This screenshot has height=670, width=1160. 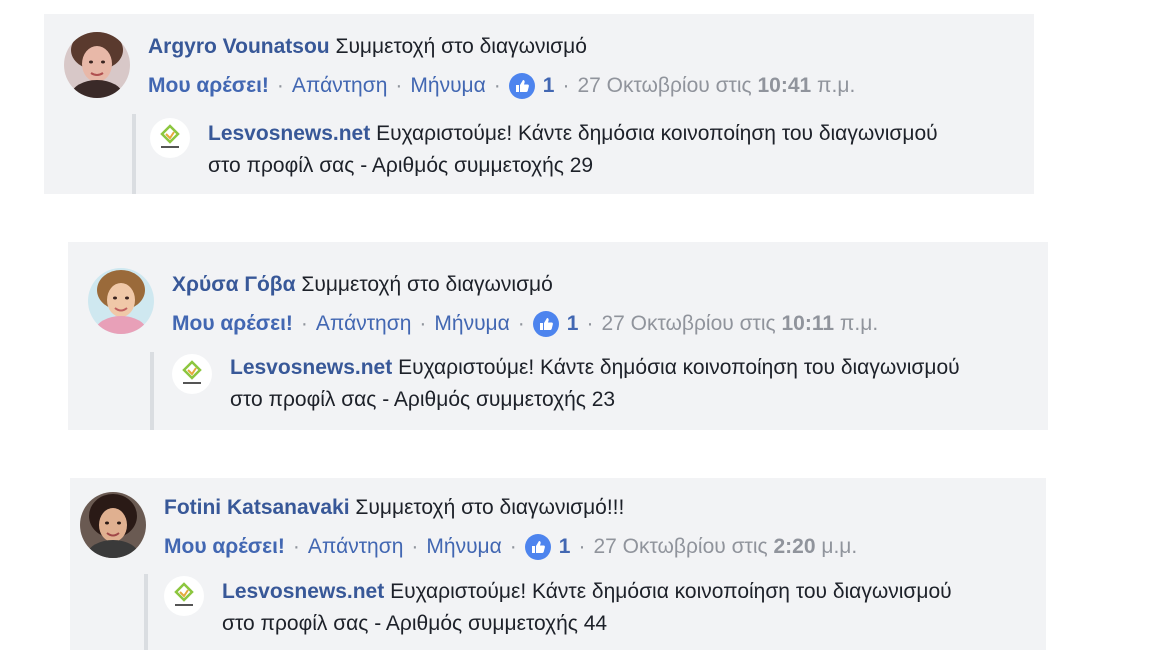 I want to click on timestamp-time: 2:20, so click(x=794, y=547).